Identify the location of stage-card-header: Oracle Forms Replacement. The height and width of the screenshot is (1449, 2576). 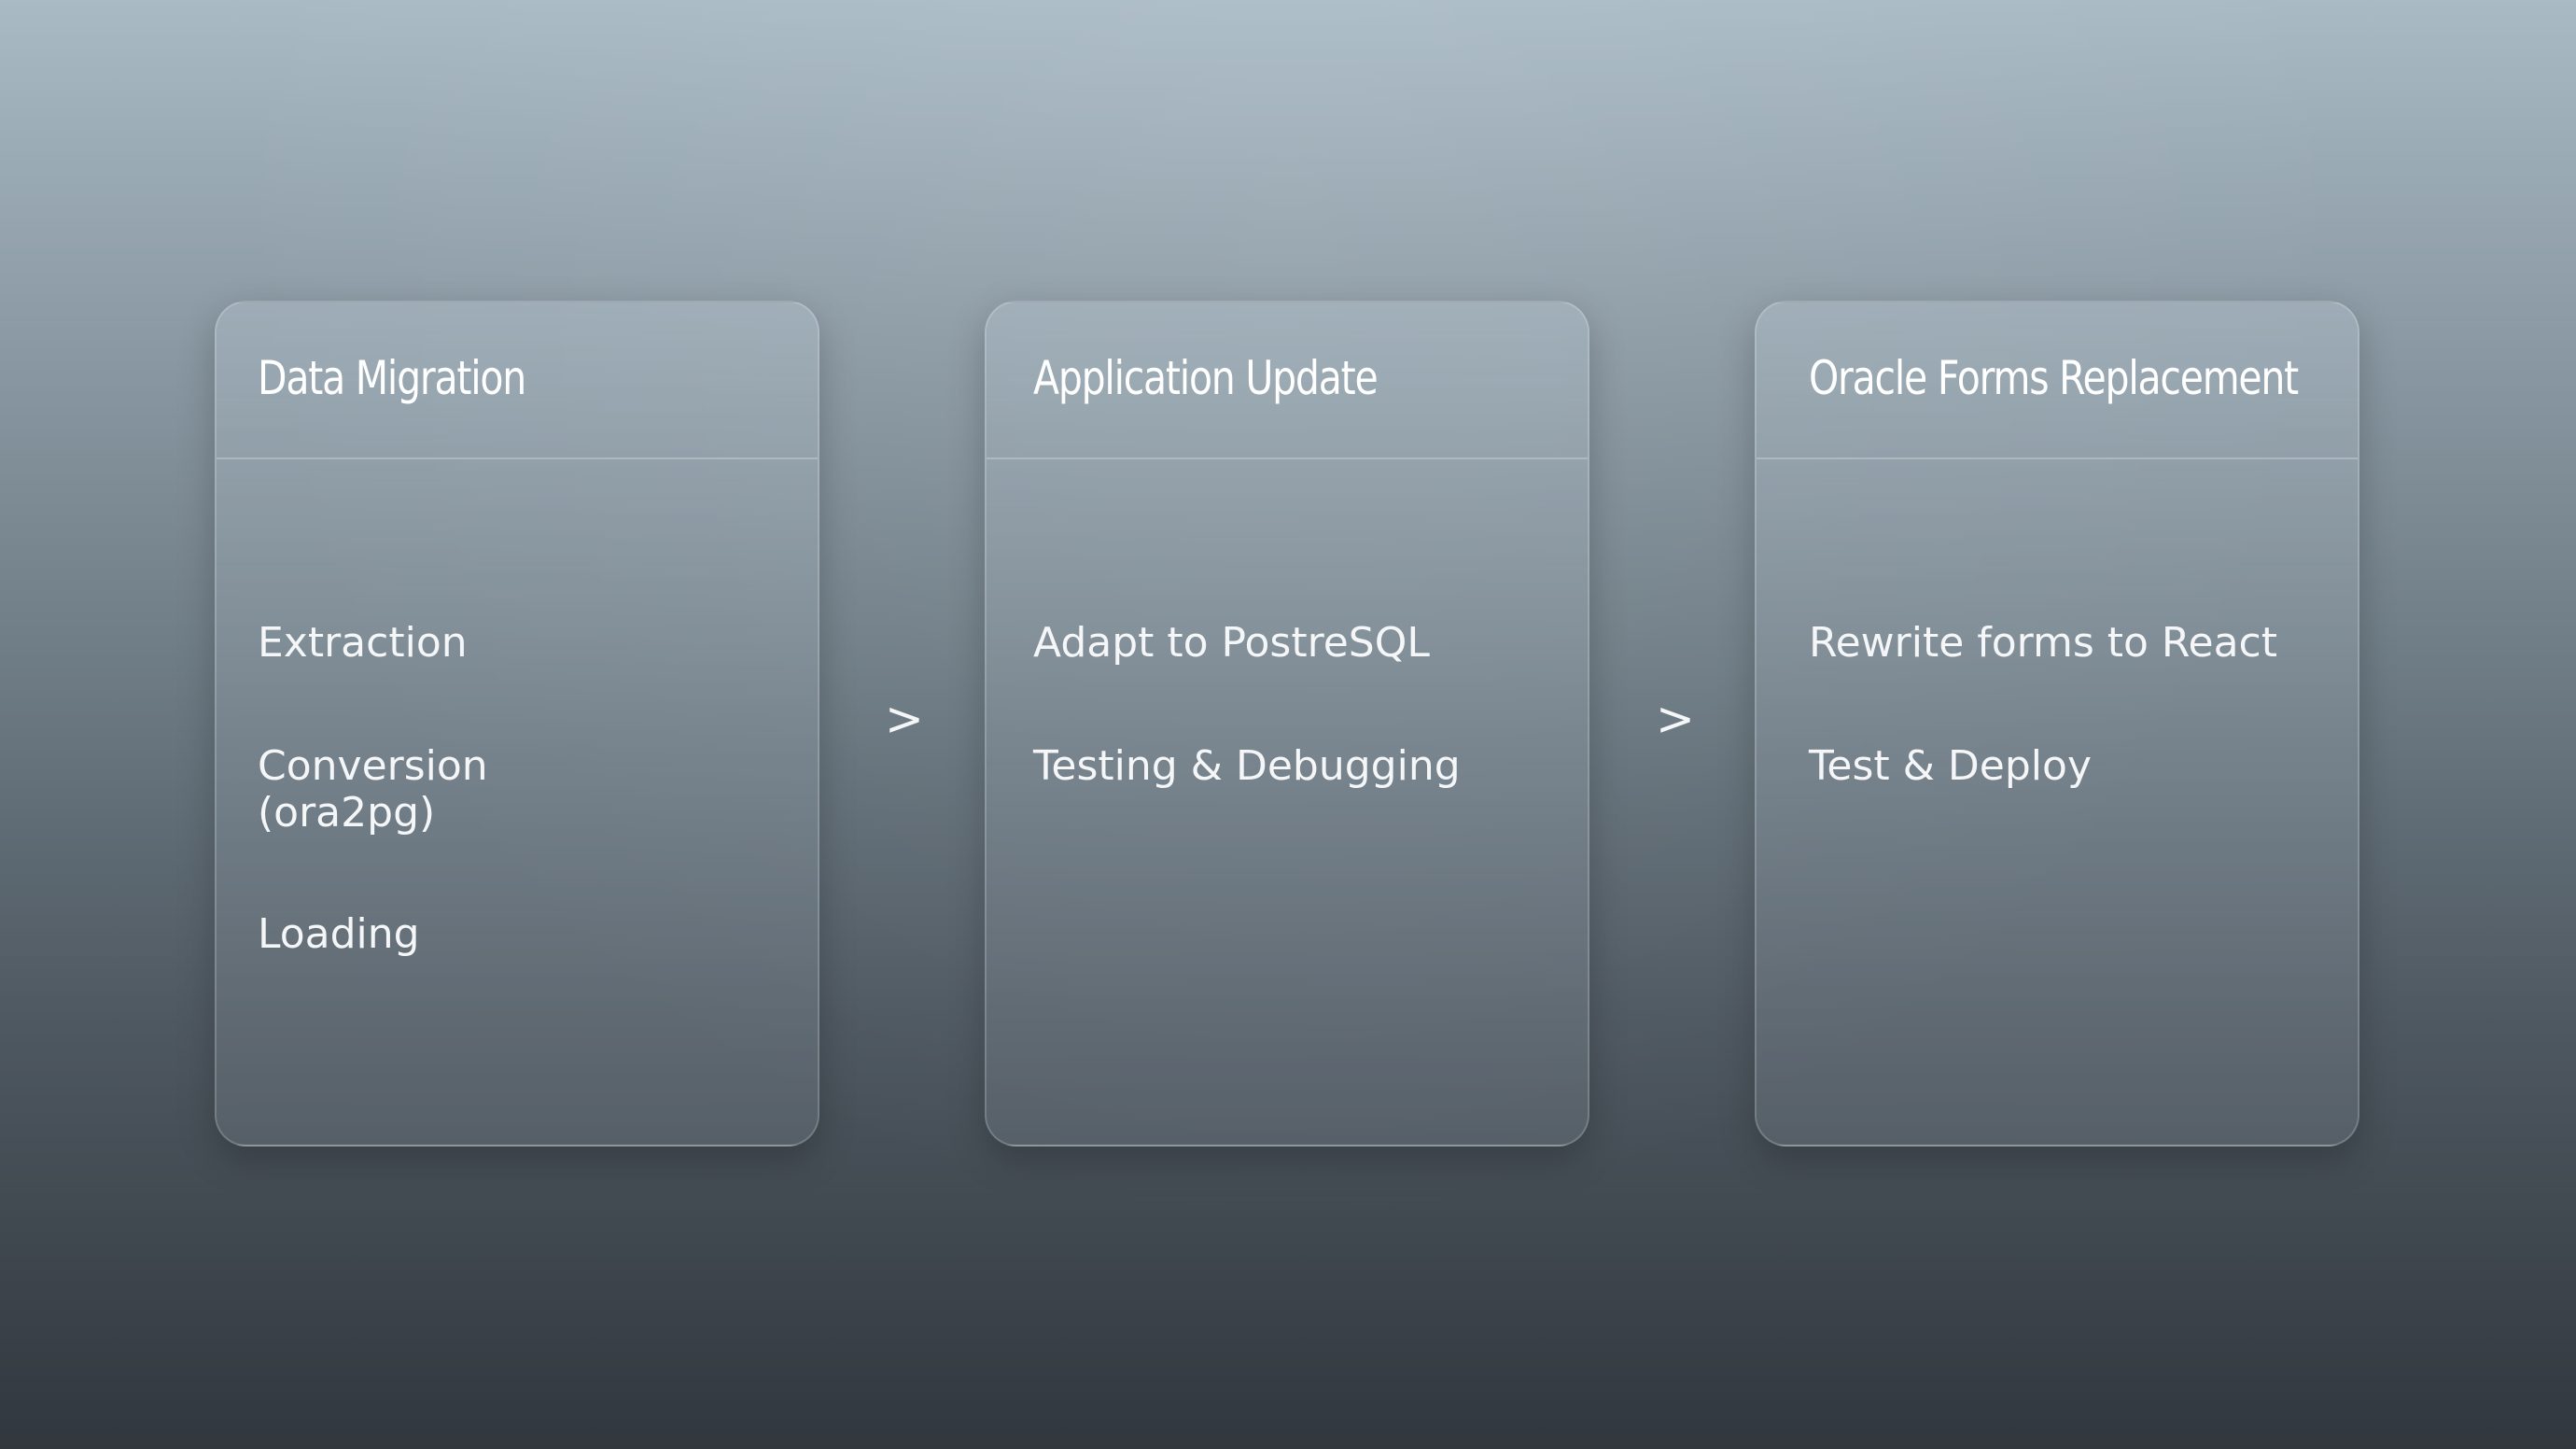
(2057, 380).